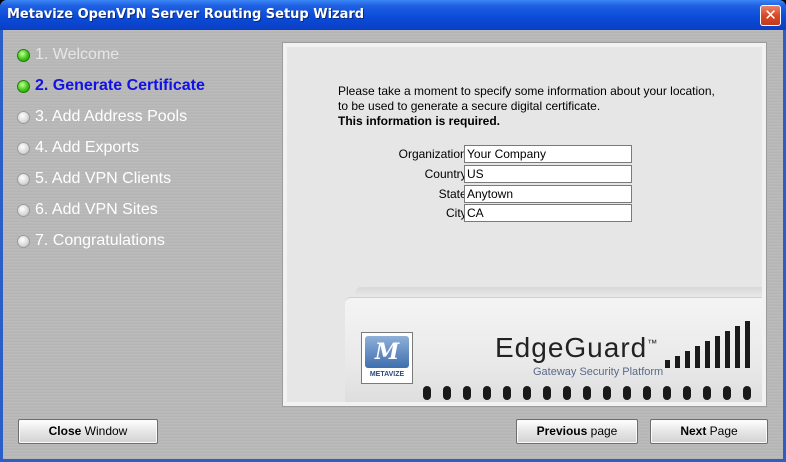 The image size is (786, 462). I want to click on country-row: Country:, so click(524, 174).